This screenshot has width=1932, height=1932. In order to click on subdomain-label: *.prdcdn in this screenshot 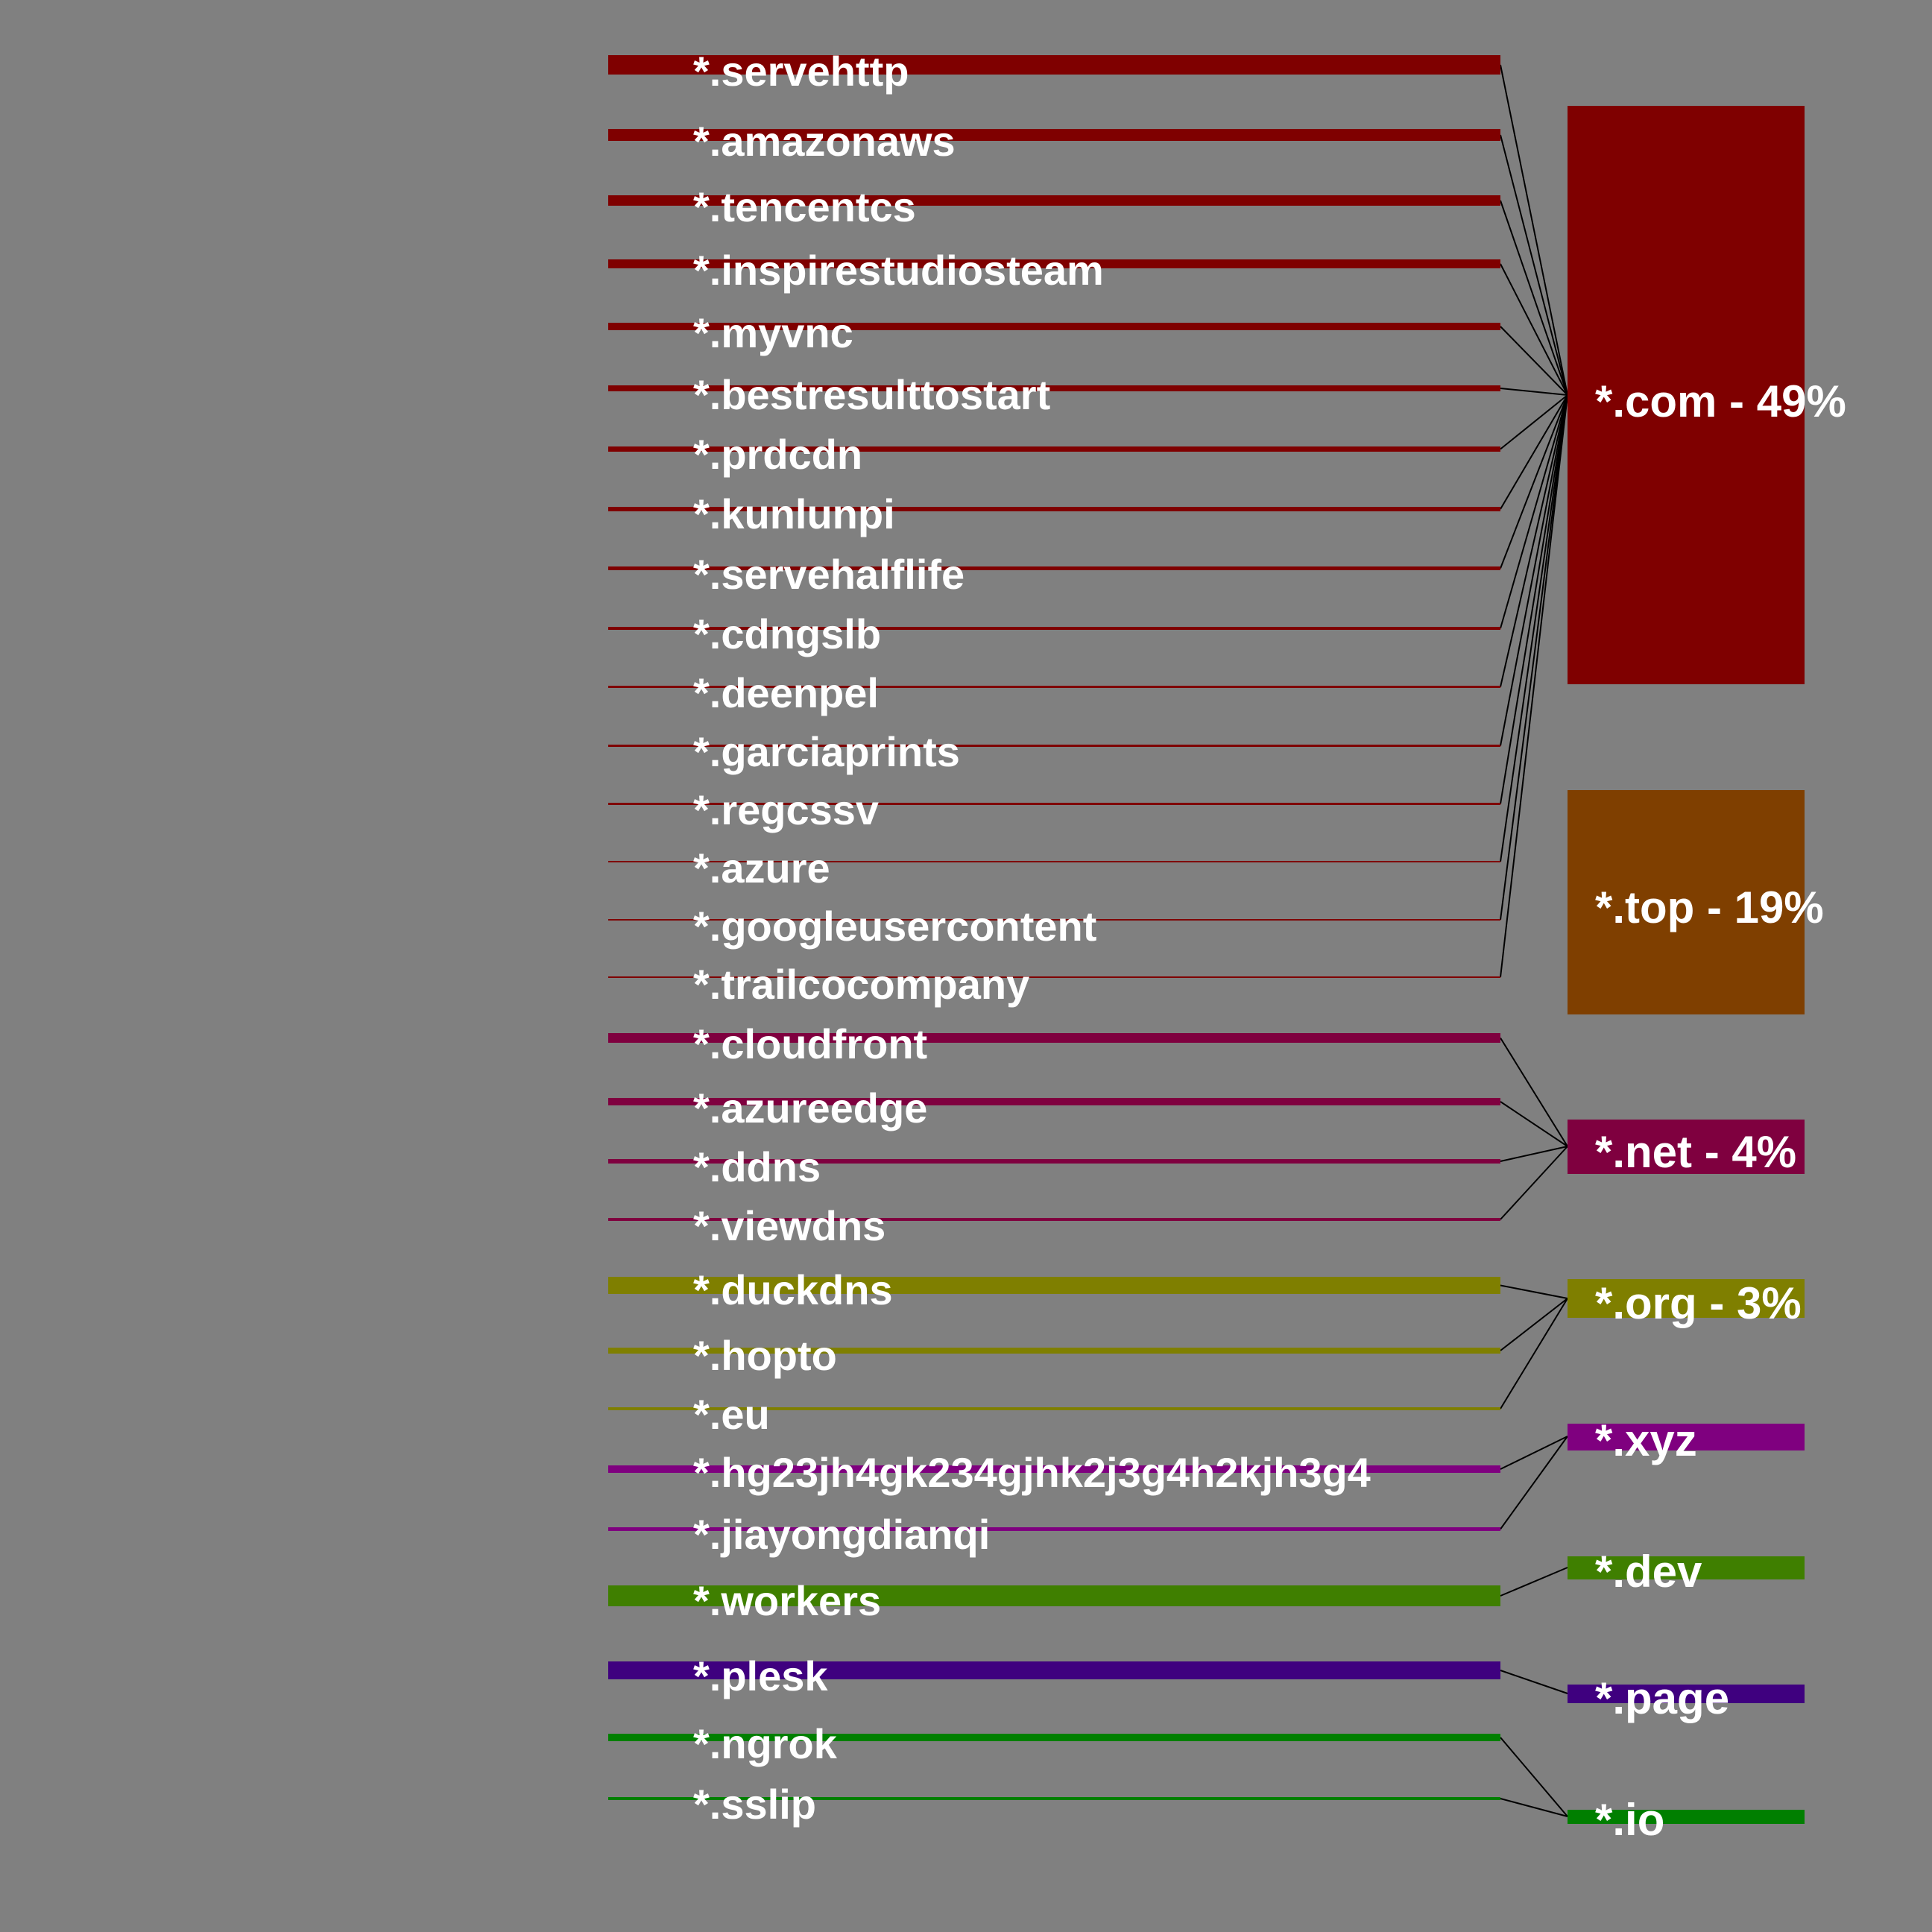, I will do `click(777, 455)`.